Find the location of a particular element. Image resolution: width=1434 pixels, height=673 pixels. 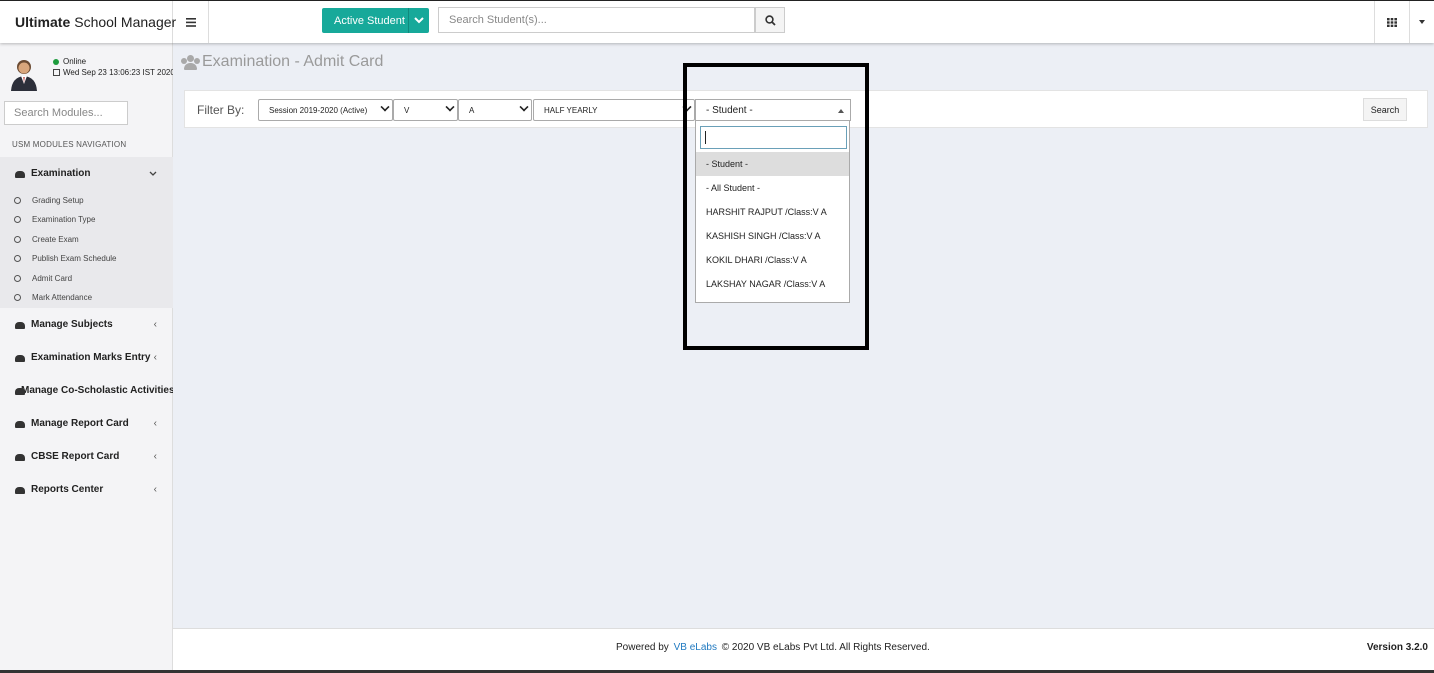

active-student-dropdown-toggle is located at coordinates (418, 20).